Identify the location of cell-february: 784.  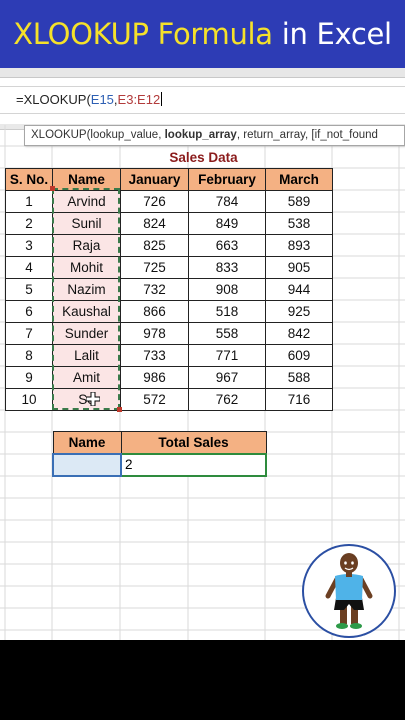
(227, 201).